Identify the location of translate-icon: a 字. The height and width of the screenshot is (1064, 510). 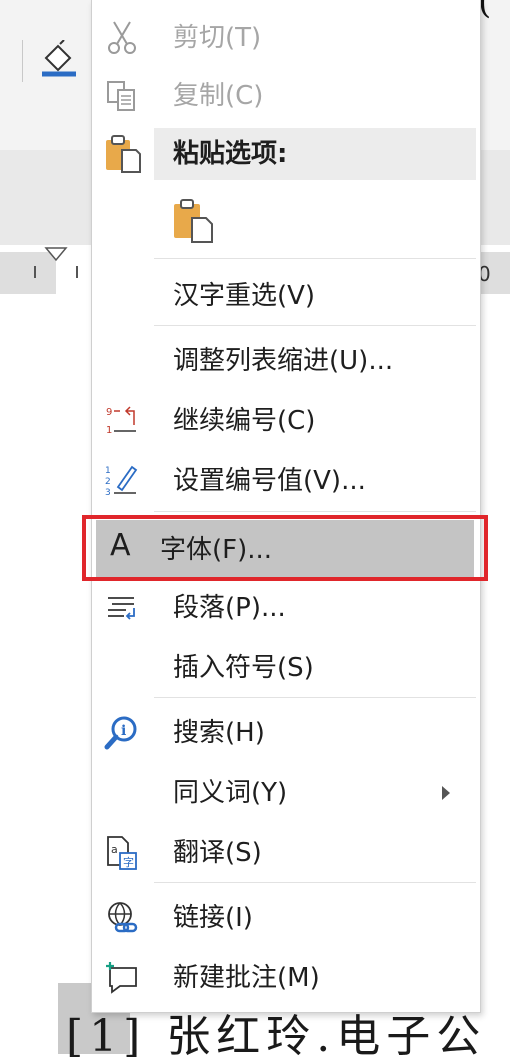
(122, 853).